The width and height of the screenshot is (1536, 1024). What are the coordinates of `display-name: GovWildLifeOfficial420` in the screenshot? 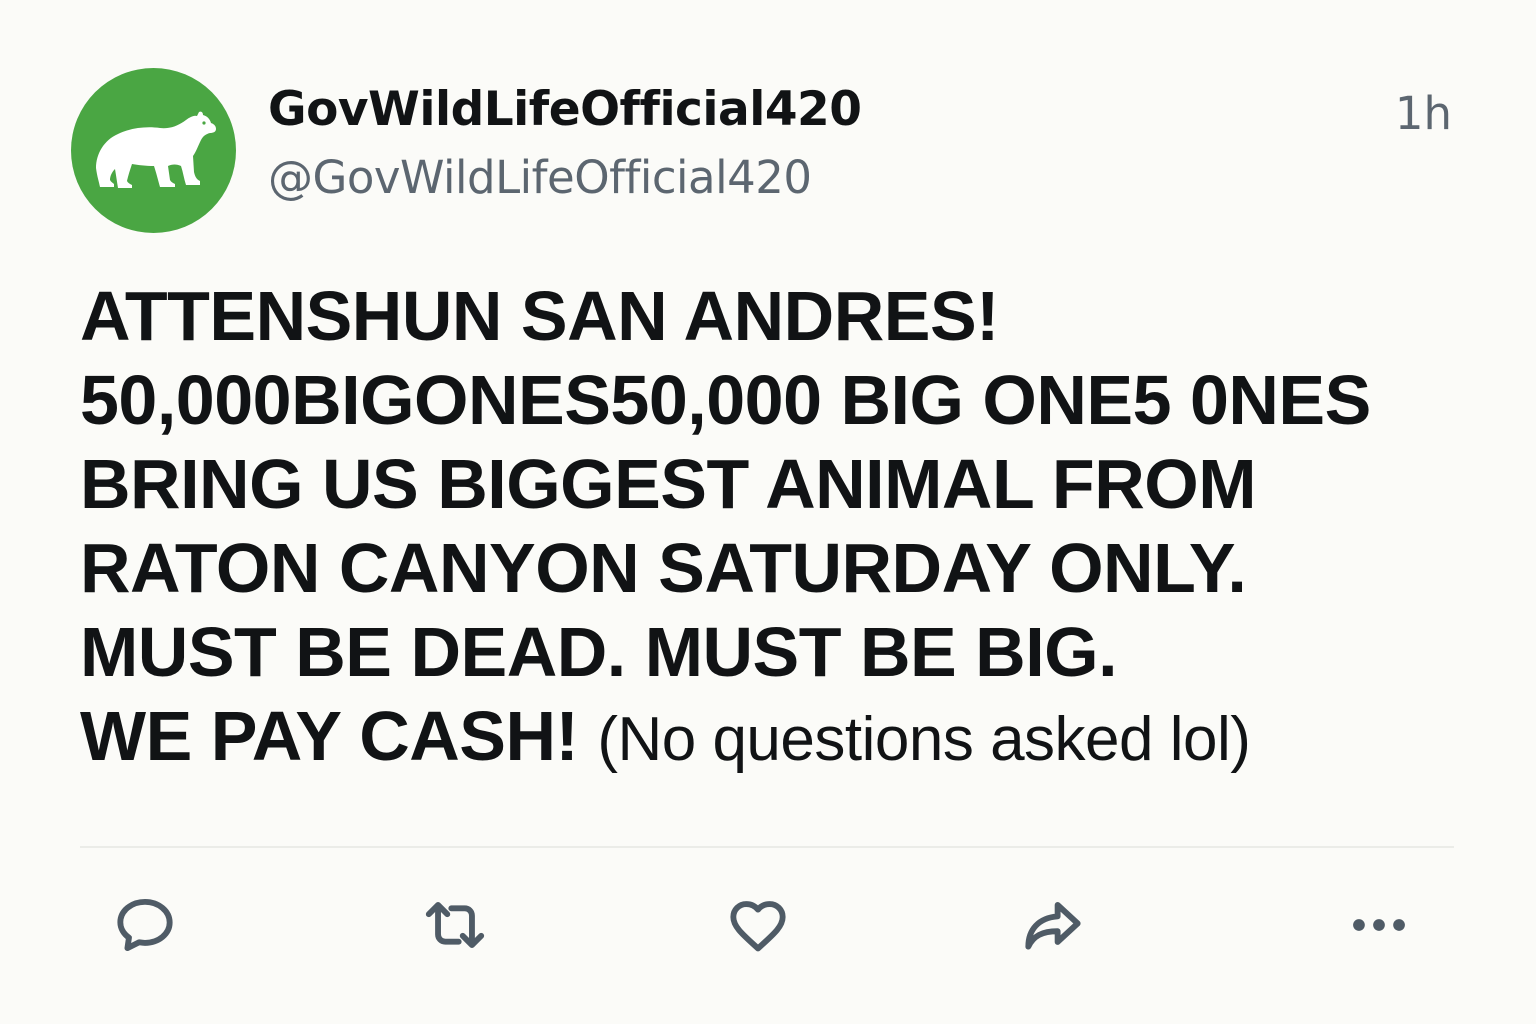 It's located at (565, 110).